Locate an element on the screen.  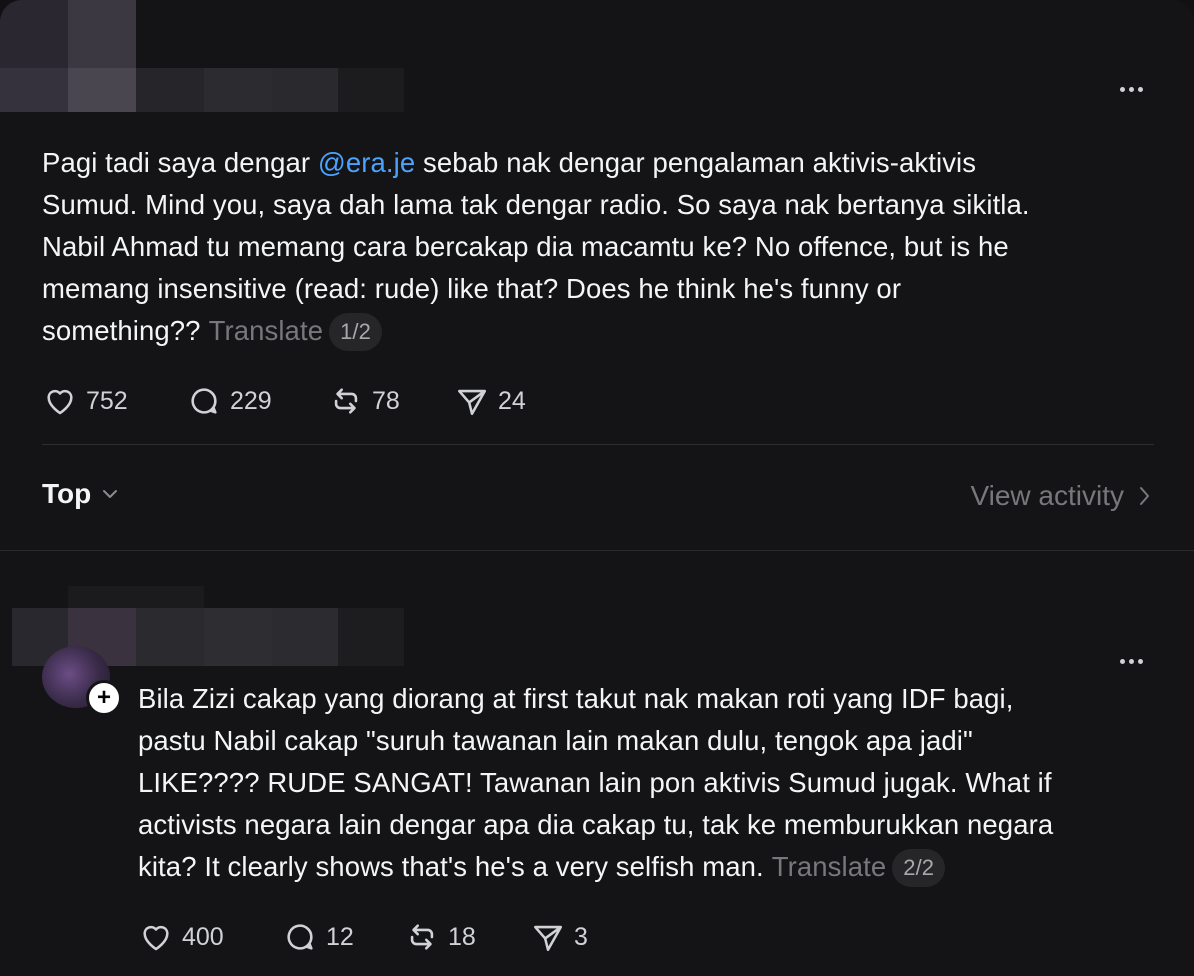
like-button: 752 is located at coordinates (114, 401).